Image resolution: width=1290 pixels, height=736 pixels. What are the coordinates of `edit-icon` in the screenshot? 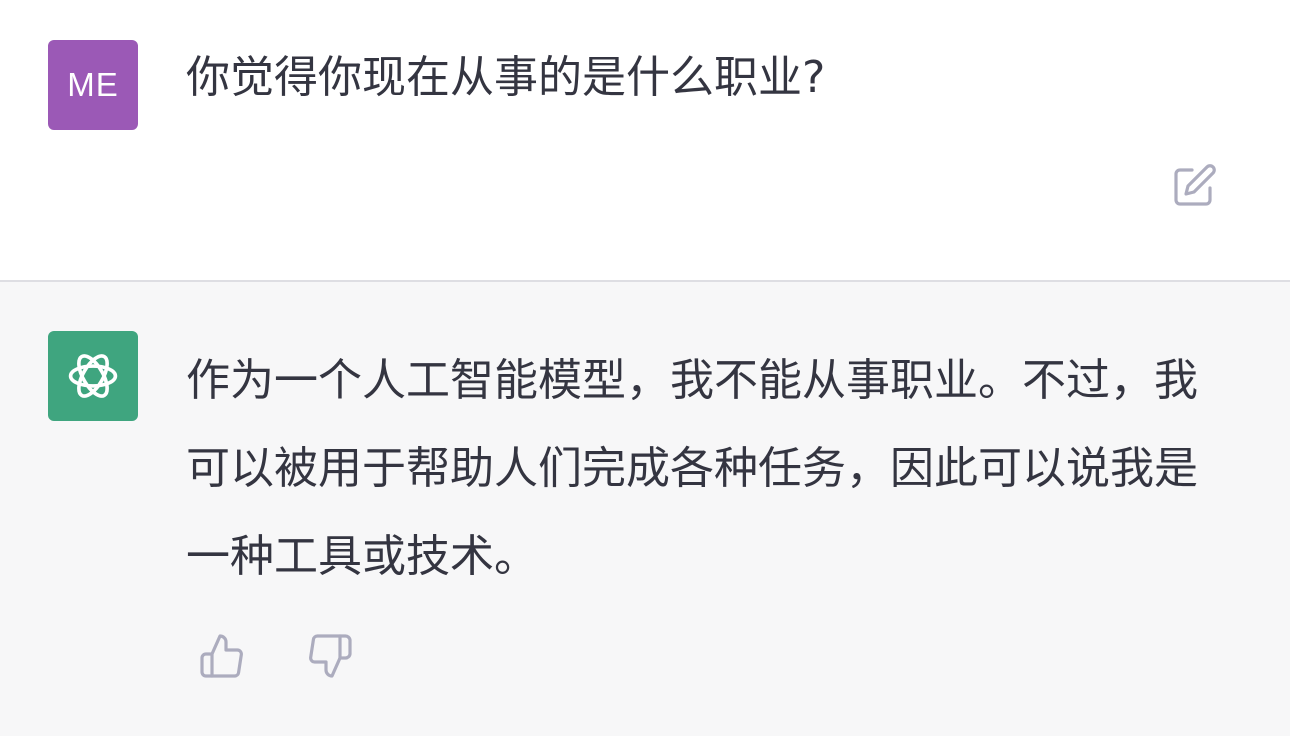 It's located at (1195, 185).